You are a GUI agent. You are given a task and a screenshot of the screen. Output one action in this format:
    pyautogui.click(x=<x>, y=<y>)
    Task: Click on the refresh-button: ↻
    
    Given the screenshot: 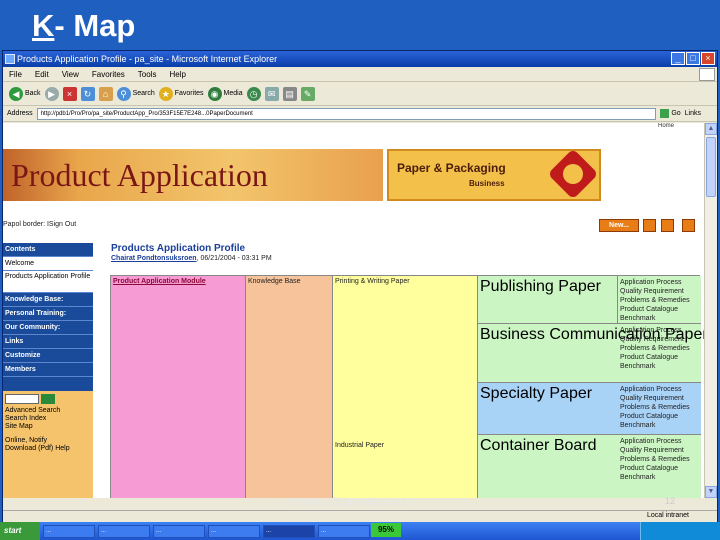 What is the action you would take?
    pyautogui.click(x=87, y=93)
    